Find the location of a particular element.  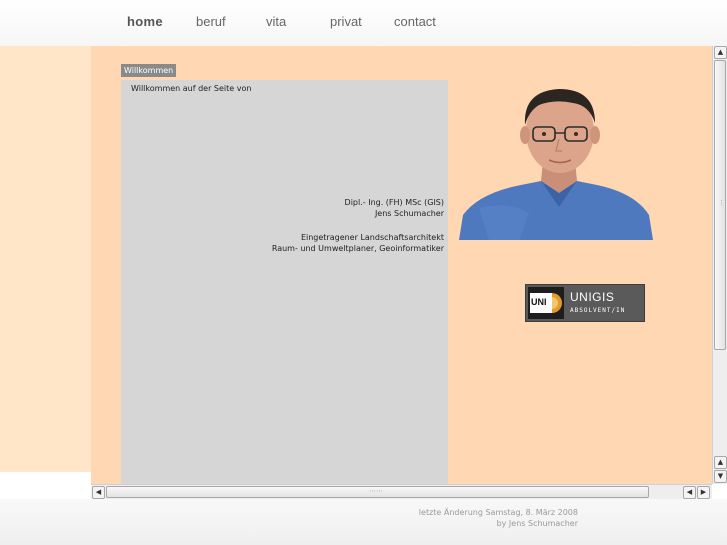

horizontal-scrollbar: ◀ ⋯⋯ ◀ ▶ is located at coordinates (401, 491).